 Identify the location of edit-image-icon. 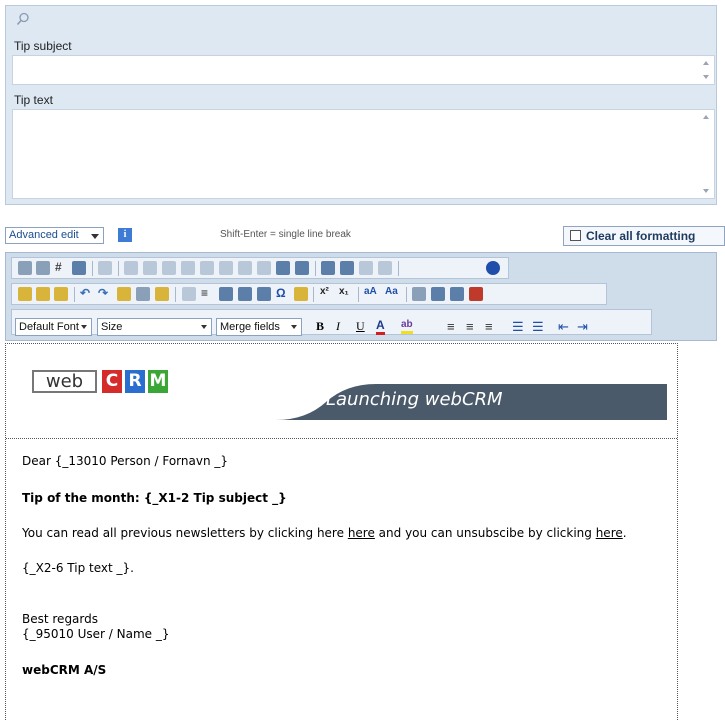
(457, 294).